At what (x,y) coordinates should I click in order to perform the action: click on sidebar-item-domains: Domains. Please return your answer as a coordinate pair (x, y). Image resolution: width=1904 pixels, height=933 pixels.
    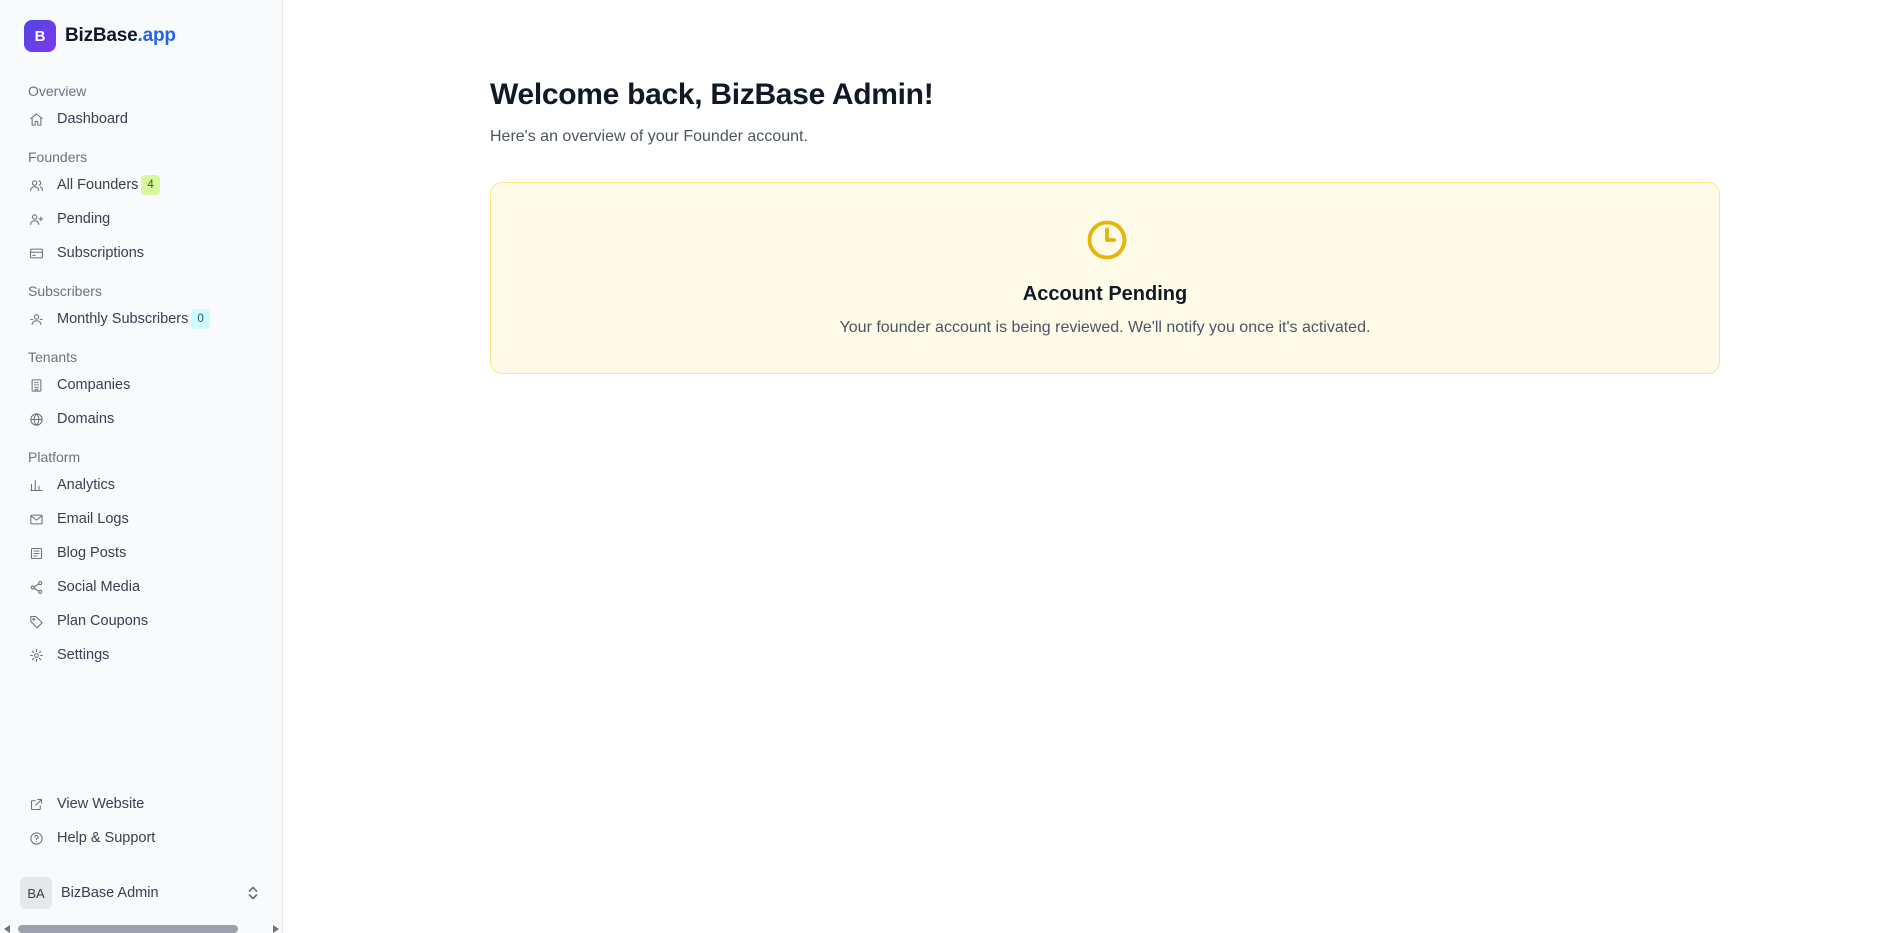
    Looking at the image, I should click on (142, 419).